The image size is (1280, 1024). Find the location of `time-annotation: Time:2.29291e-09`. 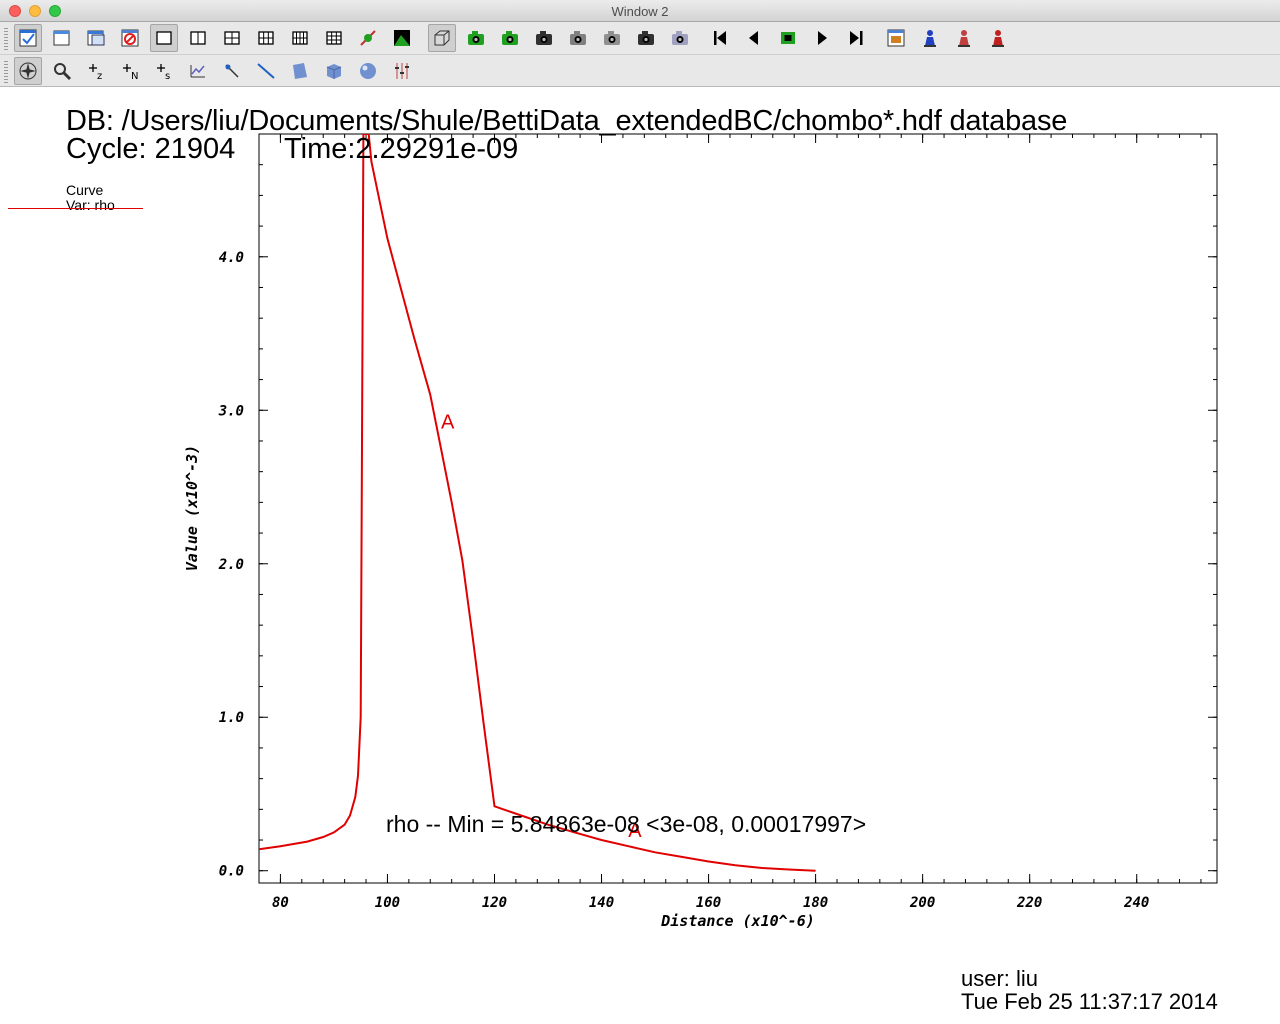

time-annotation: Time:2.29291e-09 is located at coordinates (401, 149).